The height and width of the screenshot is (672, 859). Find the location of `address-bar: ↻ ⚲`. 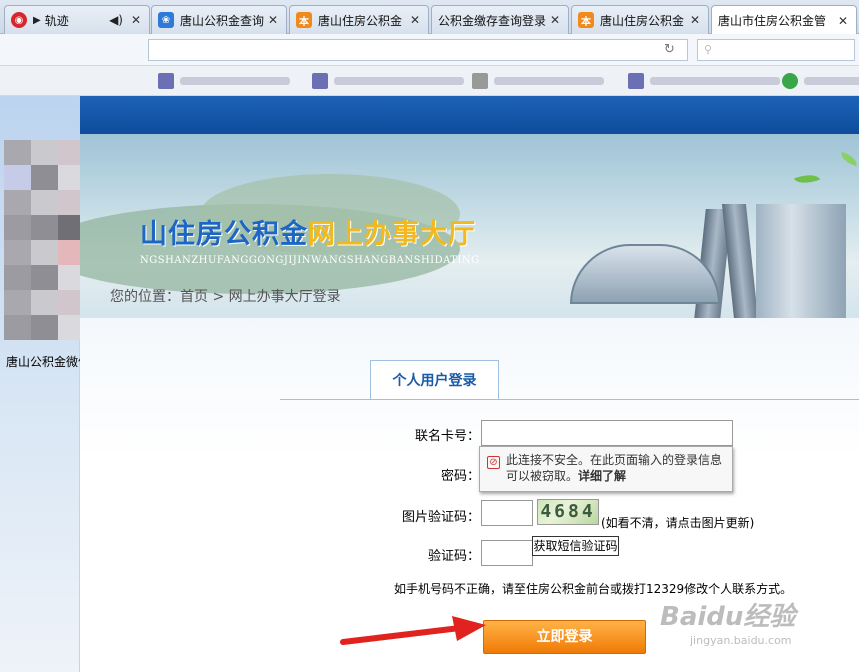

address-bar: ↻ ⚲ is located at coordinates (429, 50).